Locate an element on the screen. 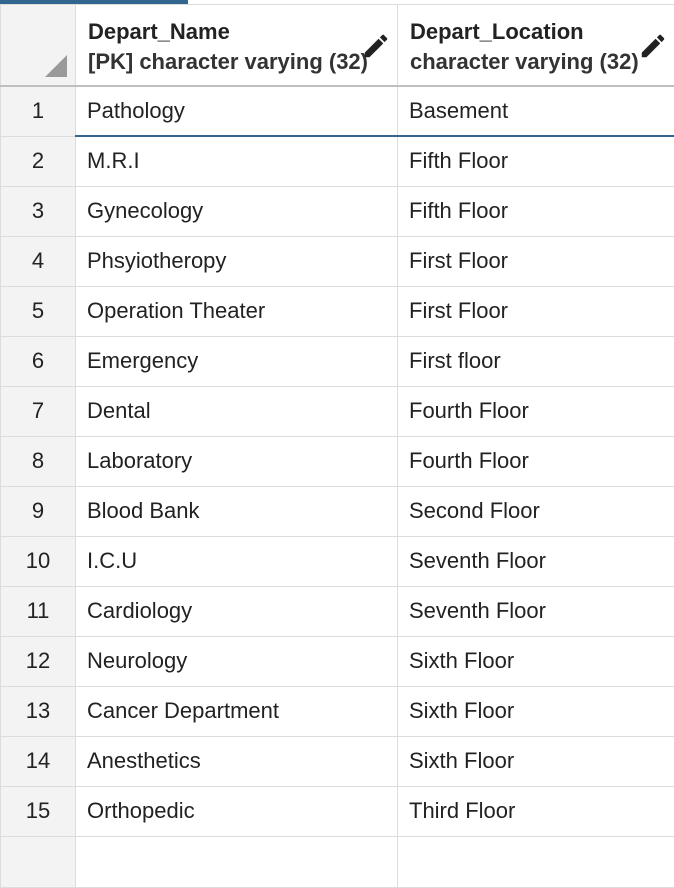 This screenshot has width=674, height=888. cell-depart-name-empty is located at coordinates (236, 861).